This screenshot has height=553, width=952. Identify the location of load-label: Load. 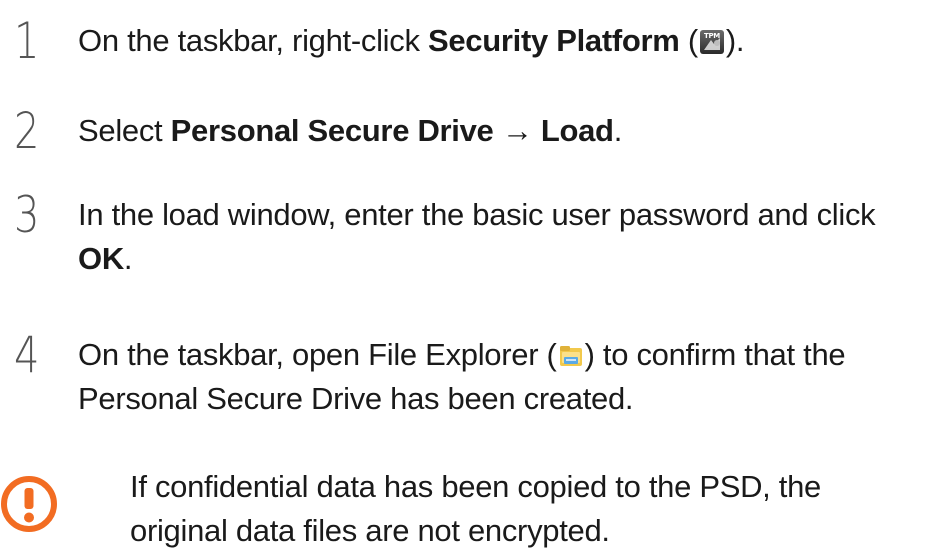
(577, 130).